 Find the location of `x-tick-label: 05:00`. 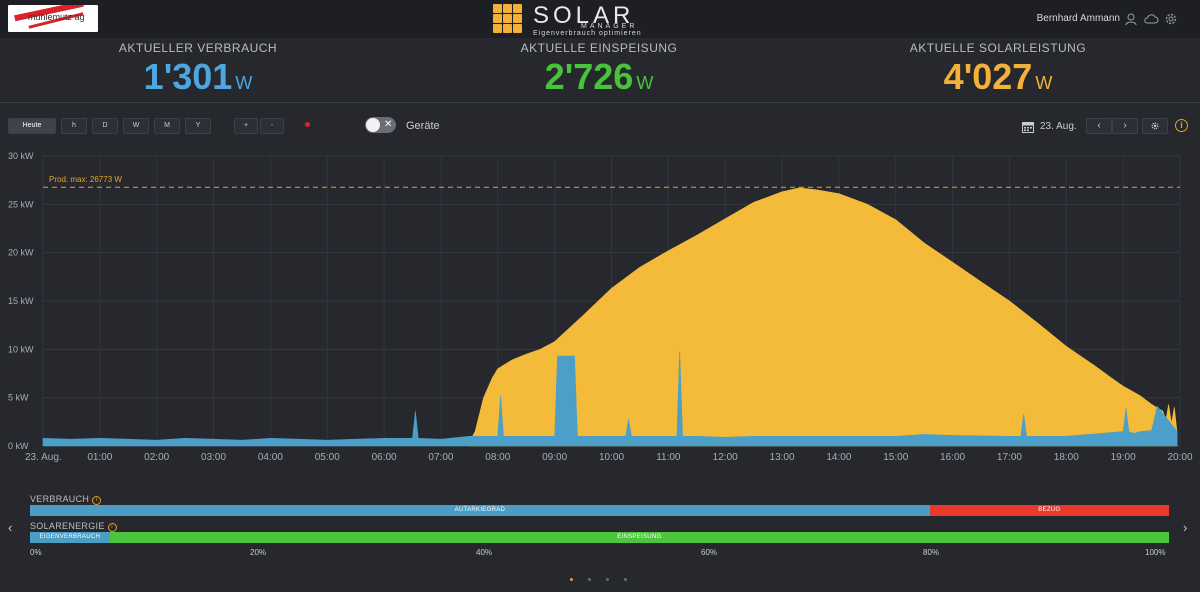

x-tick-label: 05:00 is located at coordinates (327, 457).